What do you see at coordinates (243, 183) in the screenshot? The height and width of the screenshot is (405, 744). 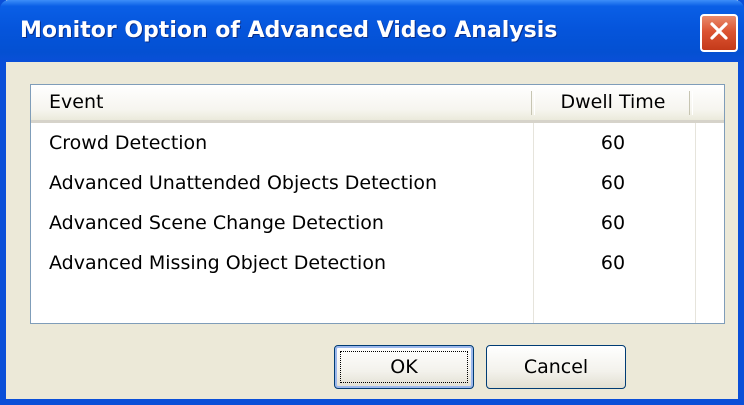 I see `event-name: Advanced Unattended Objects Detection` at bounding box center [243, 183].